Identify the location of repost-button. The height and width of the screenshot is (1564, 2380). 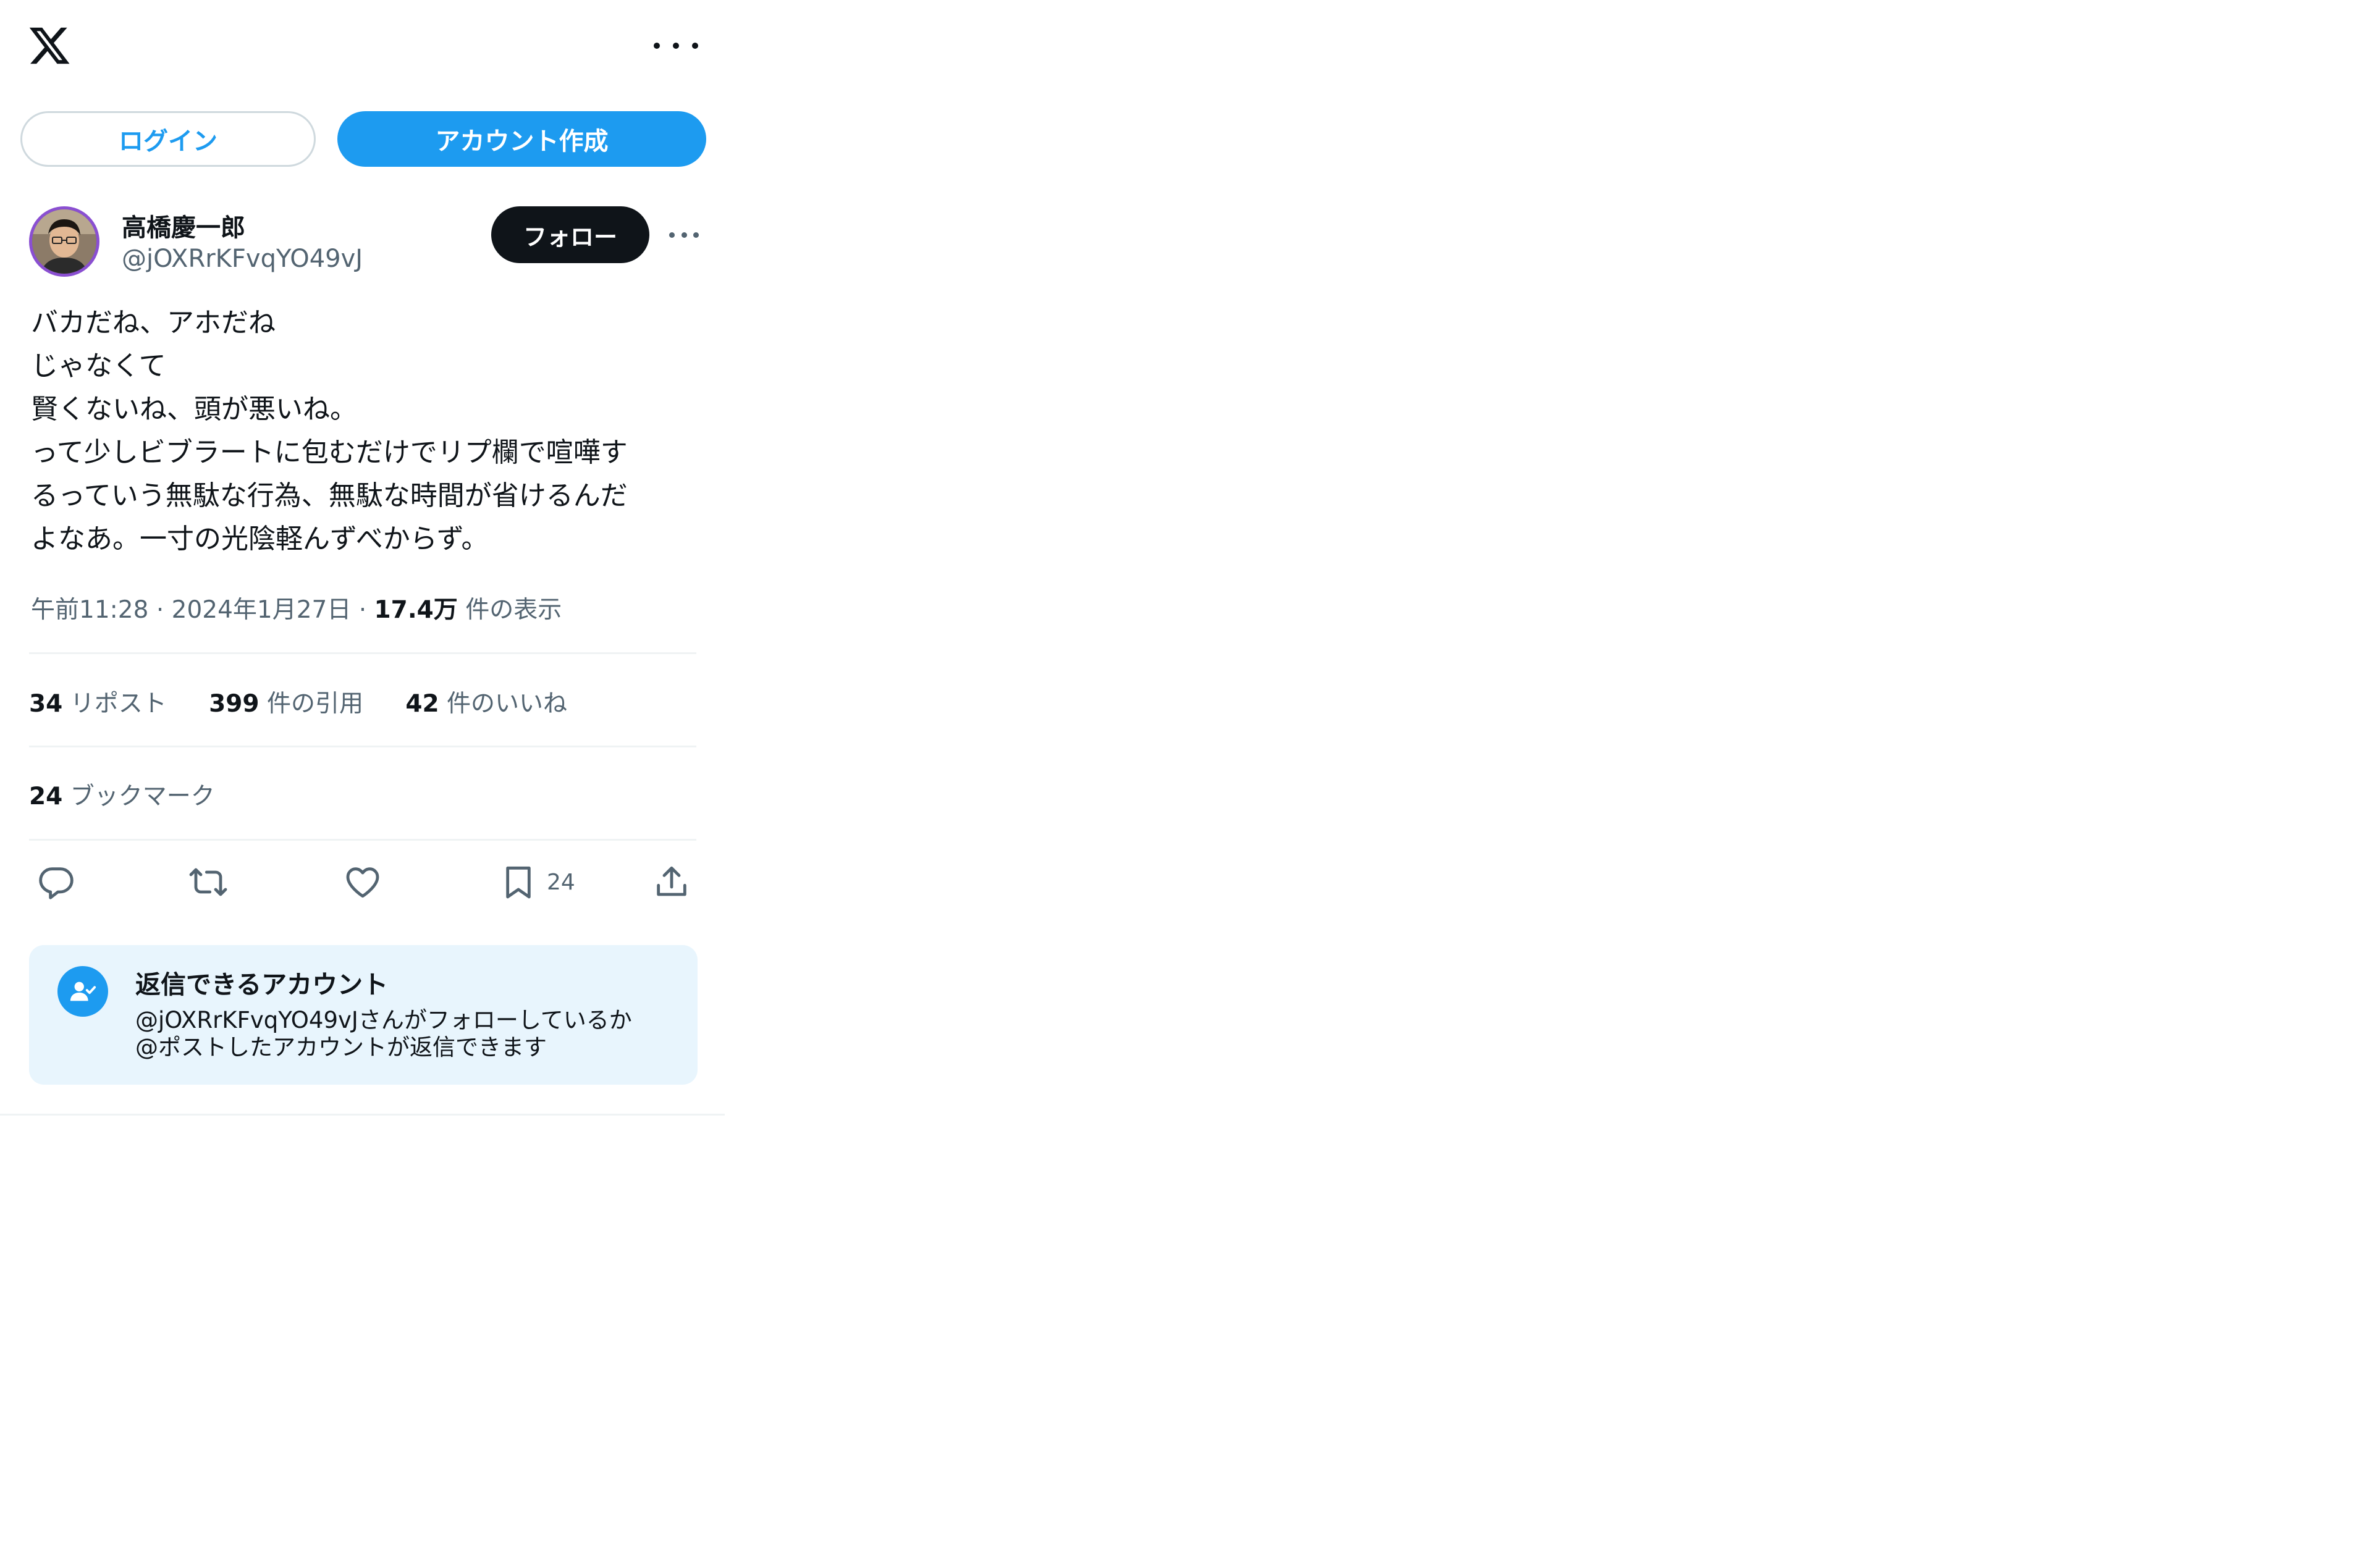
(208, 882).